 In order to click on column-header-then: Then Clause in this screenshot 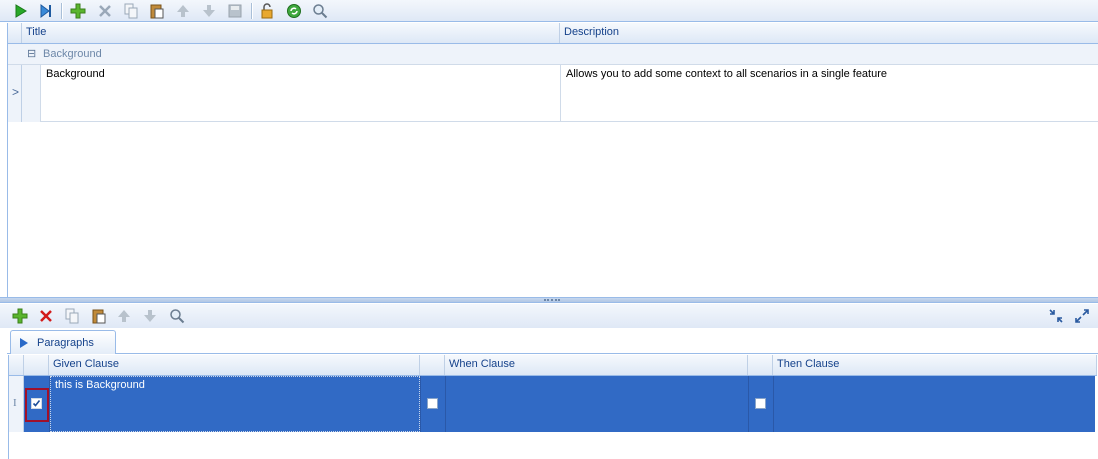, I will do `click(935, 365)`.